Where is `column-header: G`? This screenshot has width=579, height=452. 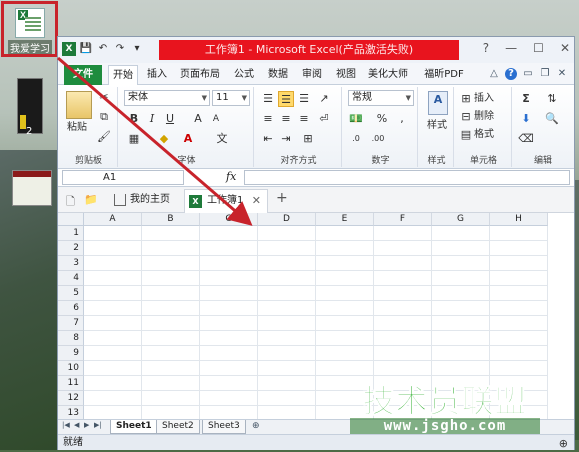
column-header: G is located at coordinates (461, 219).